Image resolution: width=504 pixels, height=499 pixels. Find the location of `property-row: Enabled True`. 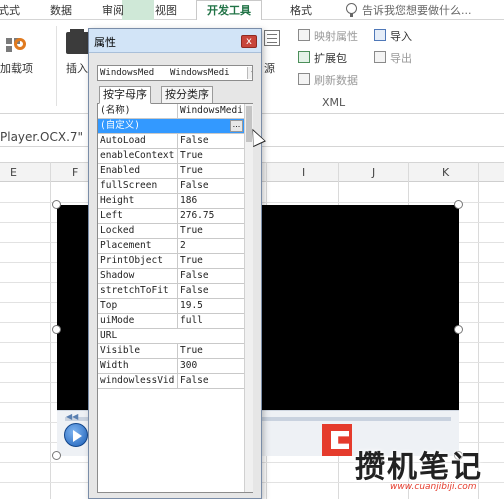

property-row: Enabled True is located at coordinates (171, 171).